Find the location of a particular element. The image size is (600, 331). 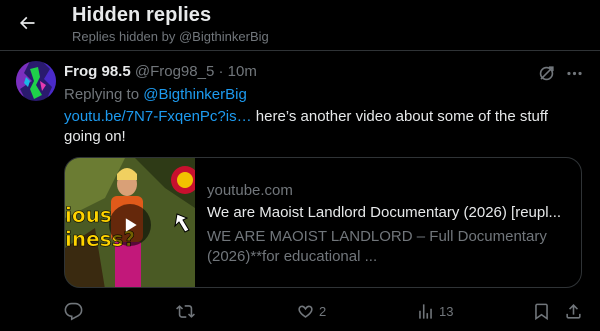

replying-prefix: Replying to is located at coordinates (102, 94).